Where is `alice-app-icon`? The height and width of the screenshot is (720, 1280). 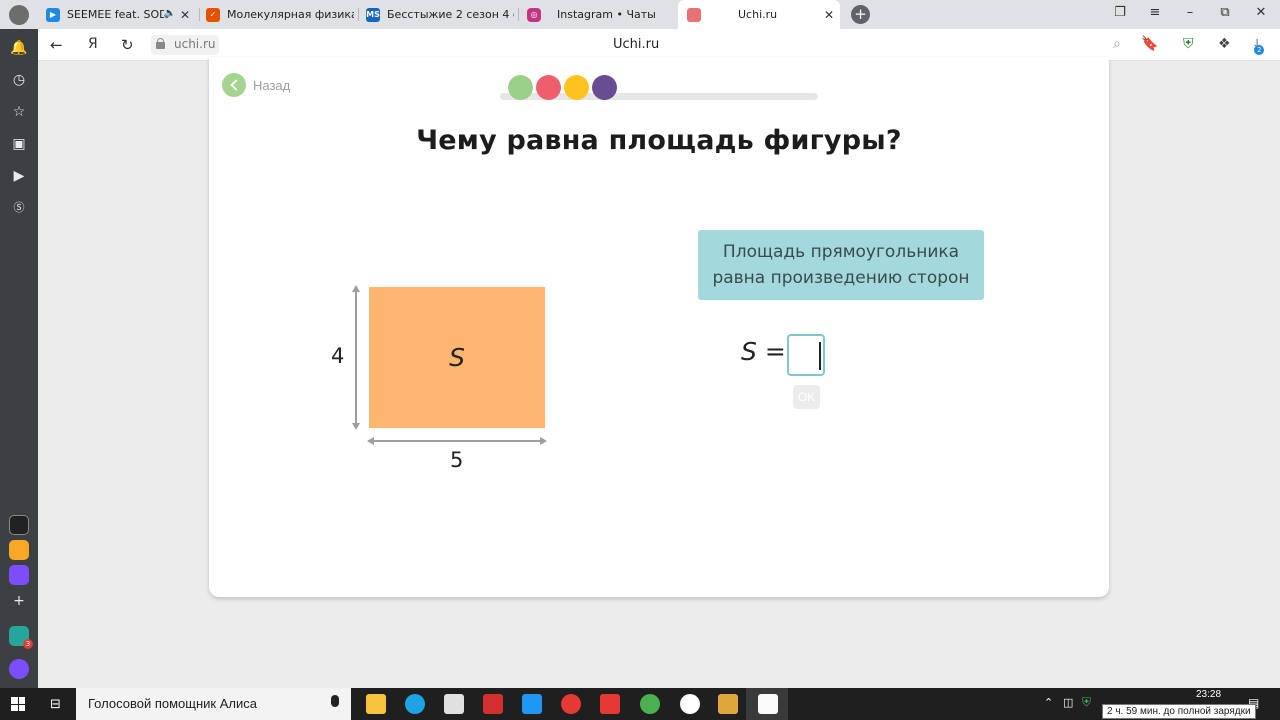
alice-app-icon is located at coordinates (19, 525).